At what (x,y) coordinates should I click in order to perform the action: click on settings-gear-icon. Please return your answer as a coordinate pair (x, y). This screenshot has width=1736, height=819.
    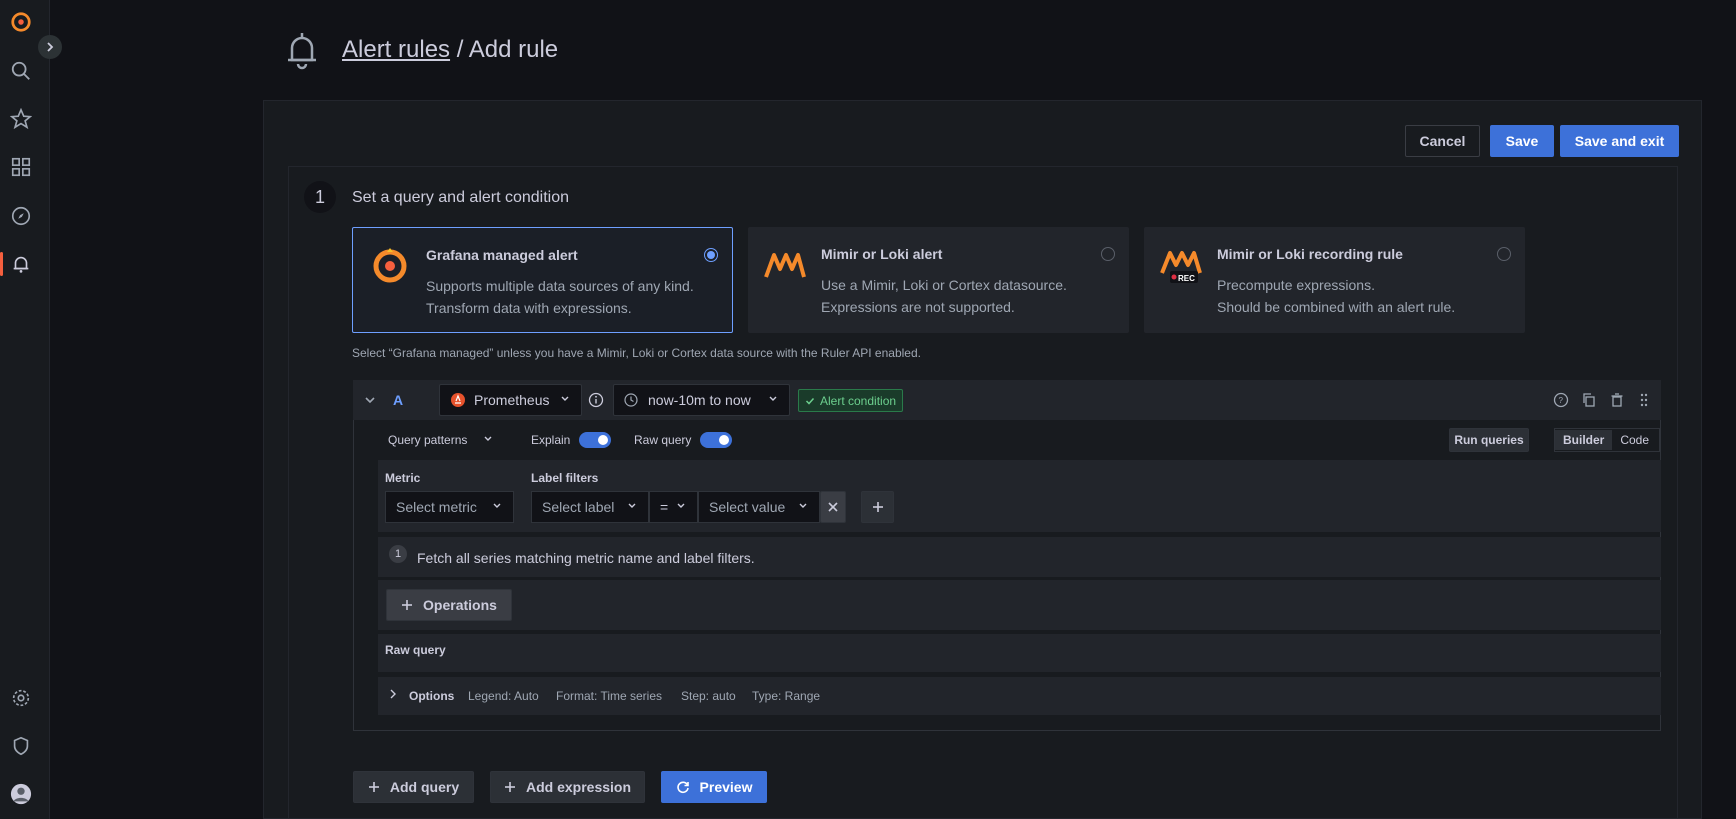
    Looking at the image, I should click on (21, 698).